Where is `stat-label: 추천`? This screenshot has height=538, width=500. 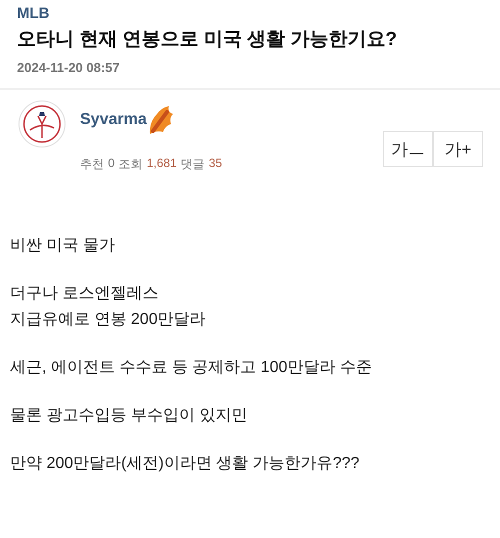
stat-label: 추천 is located at coordinates (92, 164).